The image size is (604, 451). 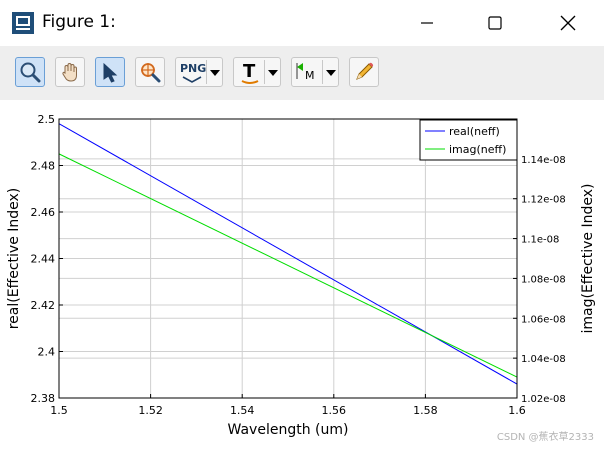 I want to click on pencil-icon, so click(x=365, y=71).